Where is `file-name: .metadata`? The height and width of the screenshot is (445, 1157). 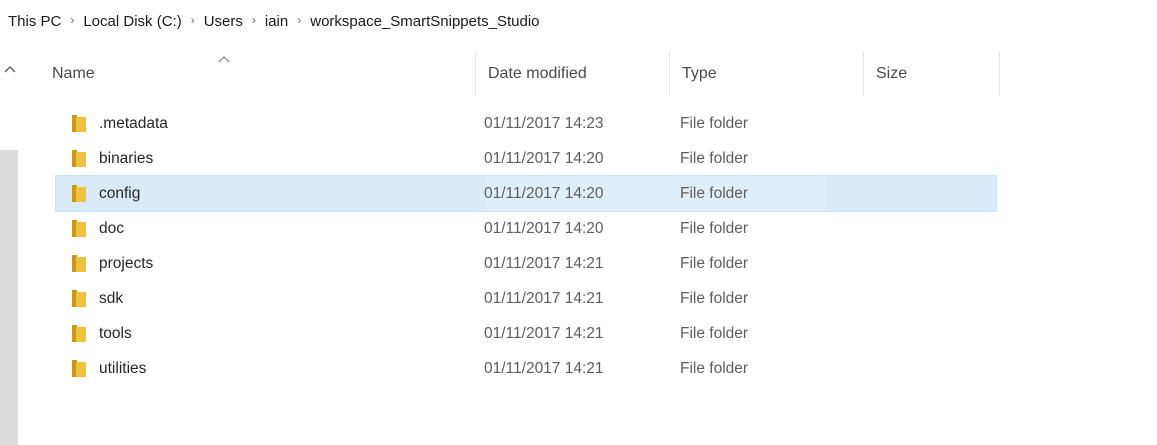
file-name: .metadata is located at coordinates (133, 123).